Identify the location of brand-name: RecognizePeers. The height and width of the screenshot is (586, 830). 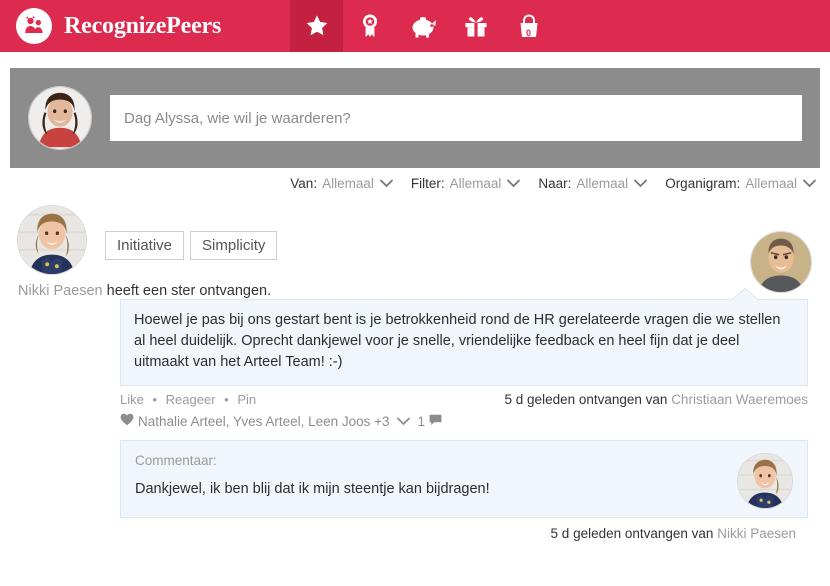
(143, 25).